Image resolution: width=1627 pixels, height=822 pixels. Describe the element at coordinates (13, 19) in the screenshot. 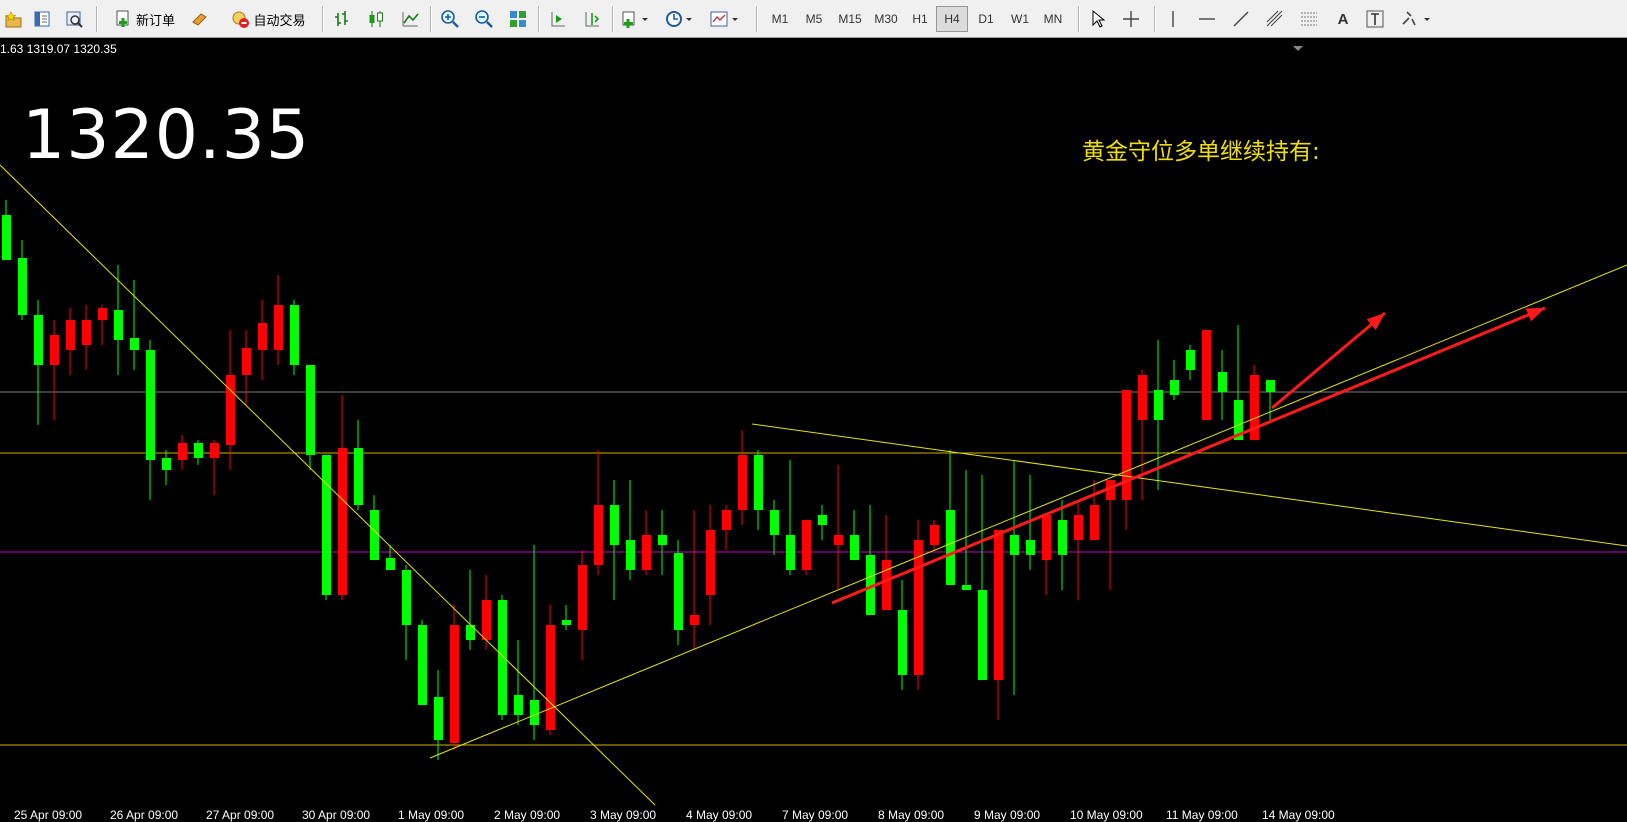

I see `star-folder-icon` at that location.